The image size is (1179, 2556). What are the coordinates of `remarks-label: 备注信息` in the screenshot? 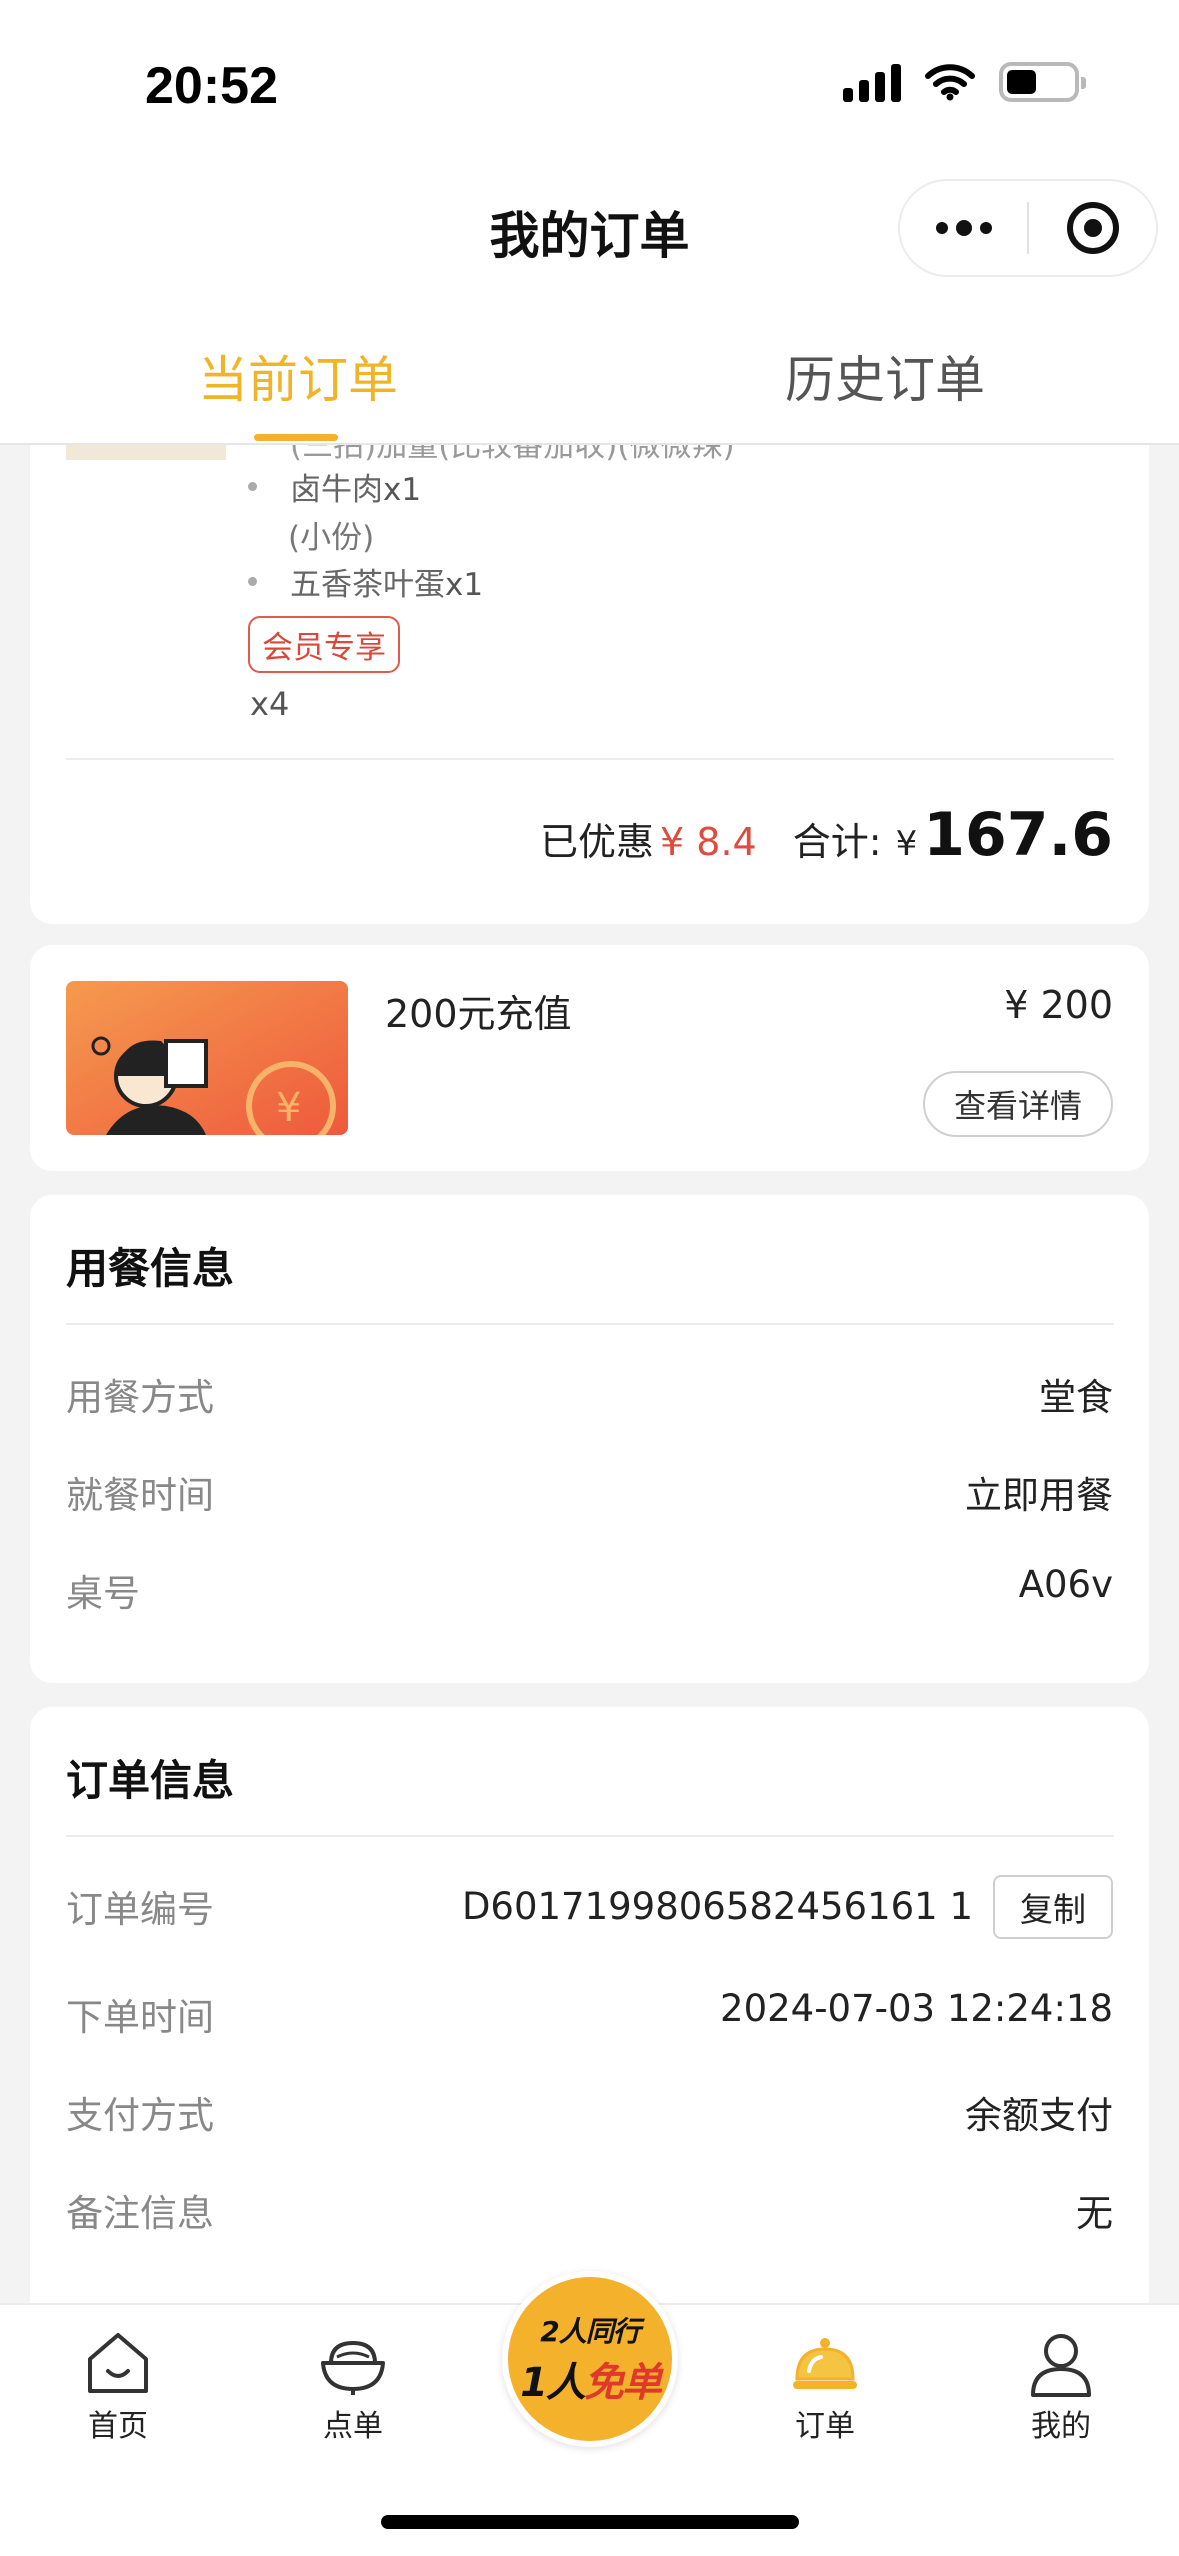 It's located at (140, 2213).